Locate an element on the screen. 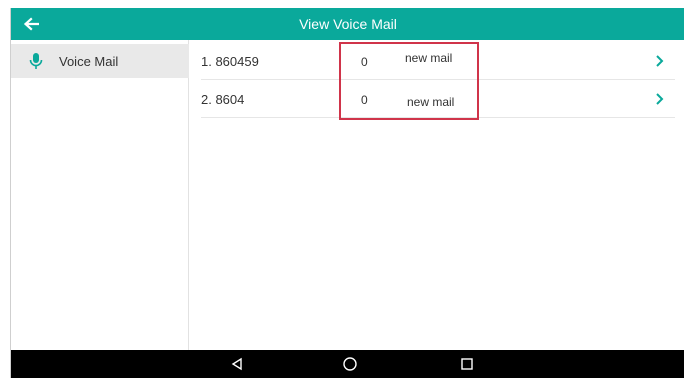 This screenshot has height=378, width=684. nav-home-circle-icon is located at coordinates (350, 364).